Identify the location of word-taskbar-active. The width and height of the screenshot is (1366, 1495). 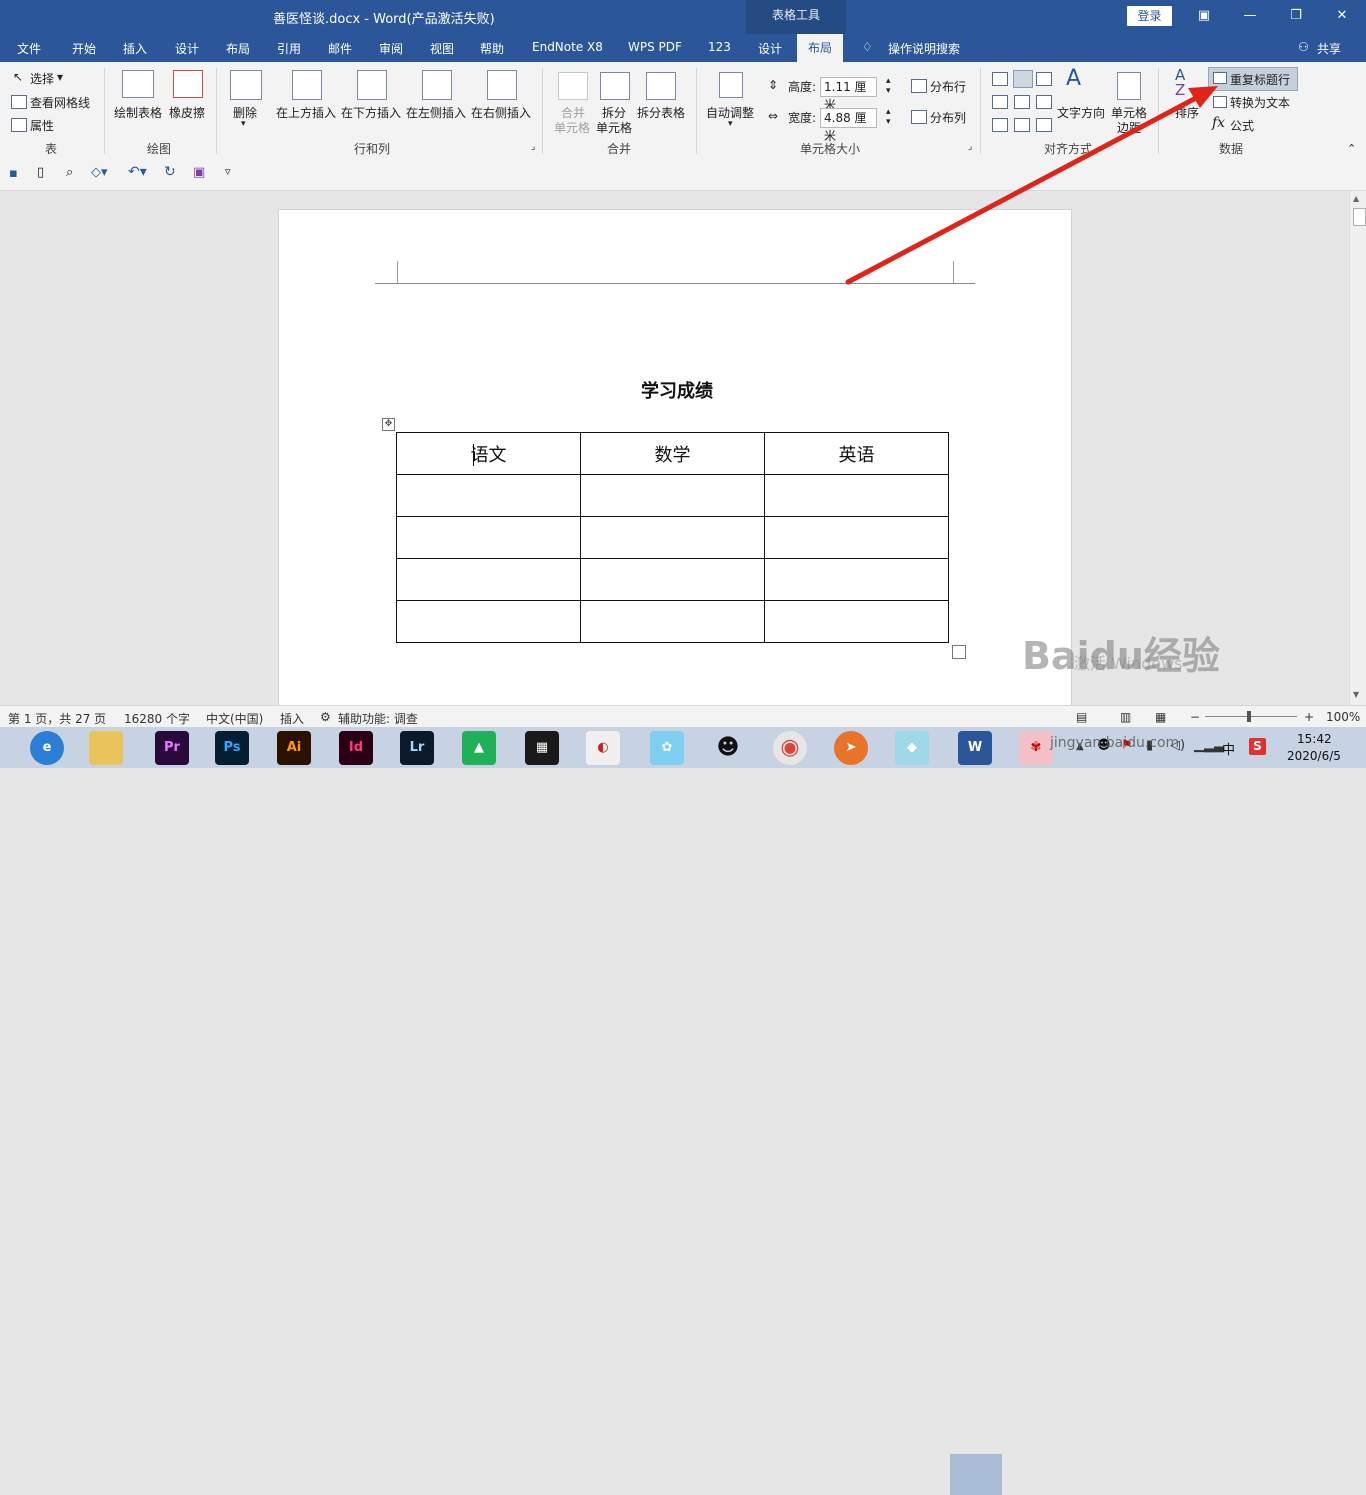
(976, 1474).